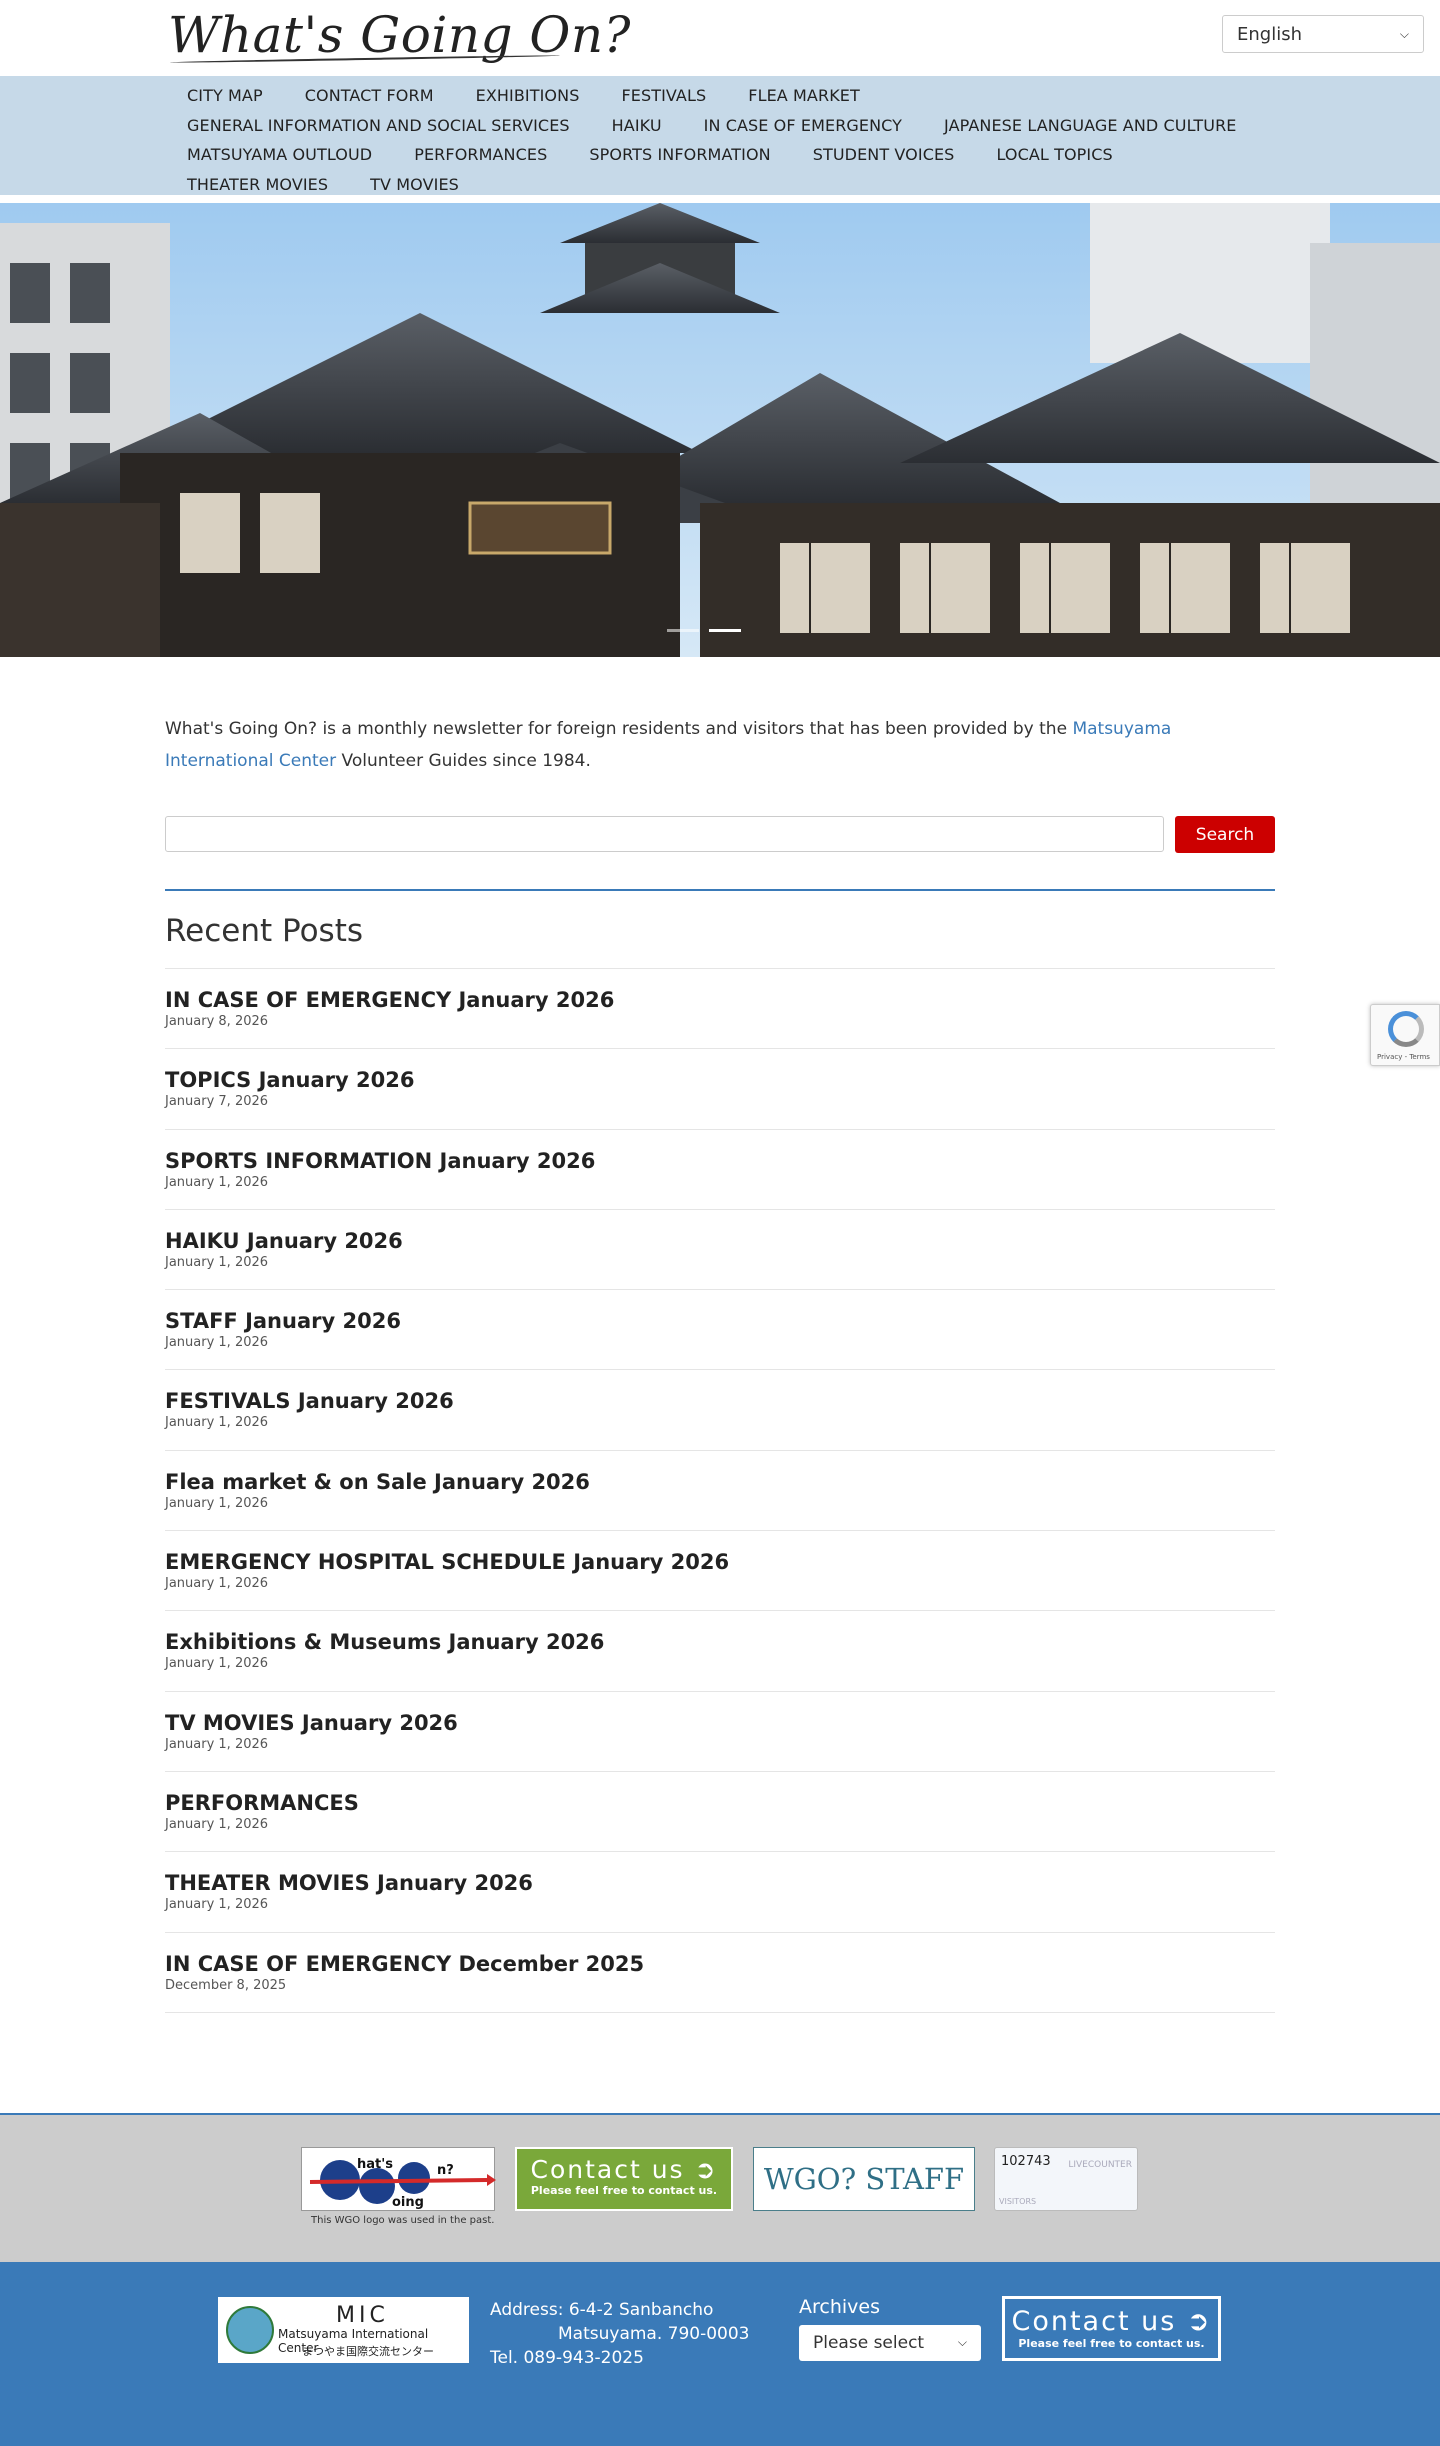 This screenshot has width=1440, height=2446. I want to click on slider-dots, so click(704, 630).